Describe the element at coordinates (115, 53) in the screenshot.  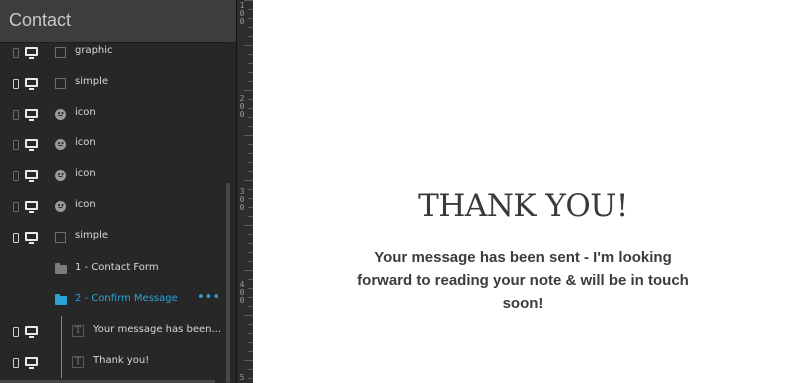
I see `layer-row-graphic: graphic` at that location.